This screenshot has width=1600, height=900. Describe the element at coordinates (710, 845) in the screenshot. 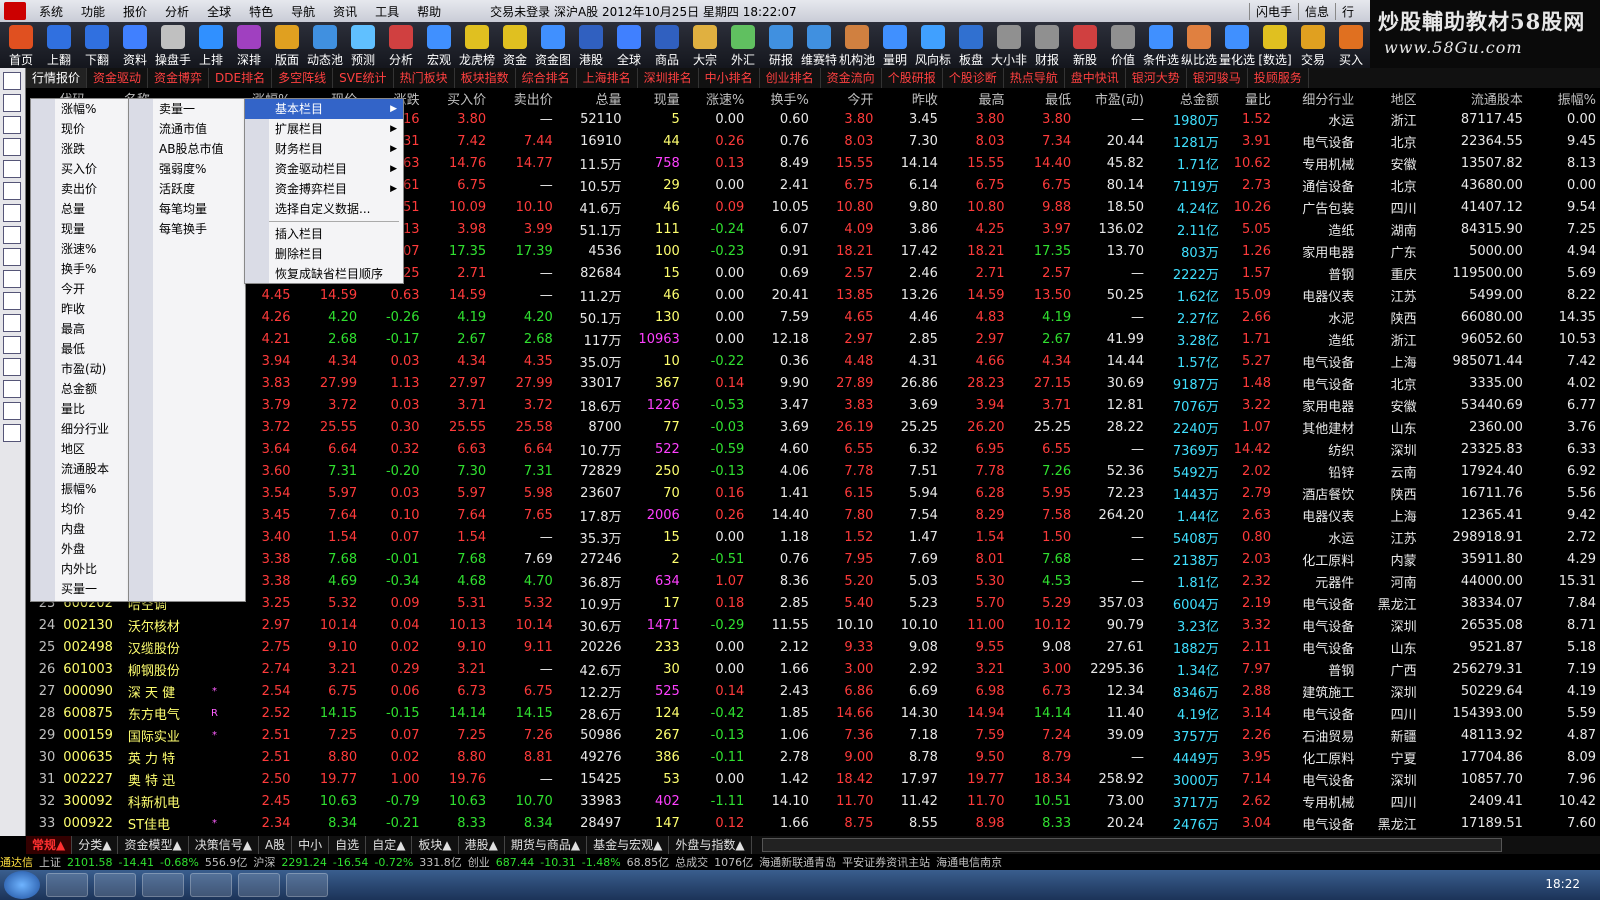

I see `bottom-tab-12: 外盘与指数▲` at that location.